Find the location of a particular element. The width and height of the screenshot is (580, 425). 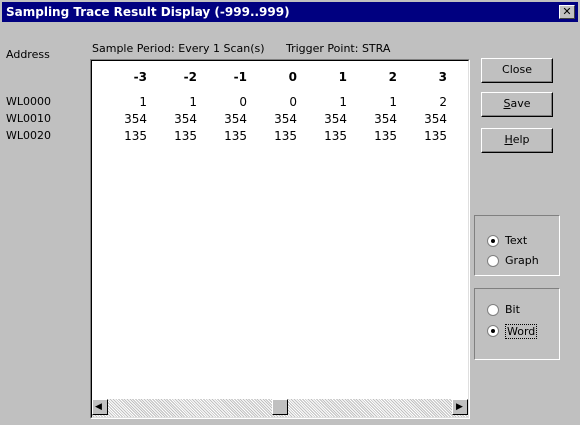

column-header: -1 is located at coordinates (240, 77).